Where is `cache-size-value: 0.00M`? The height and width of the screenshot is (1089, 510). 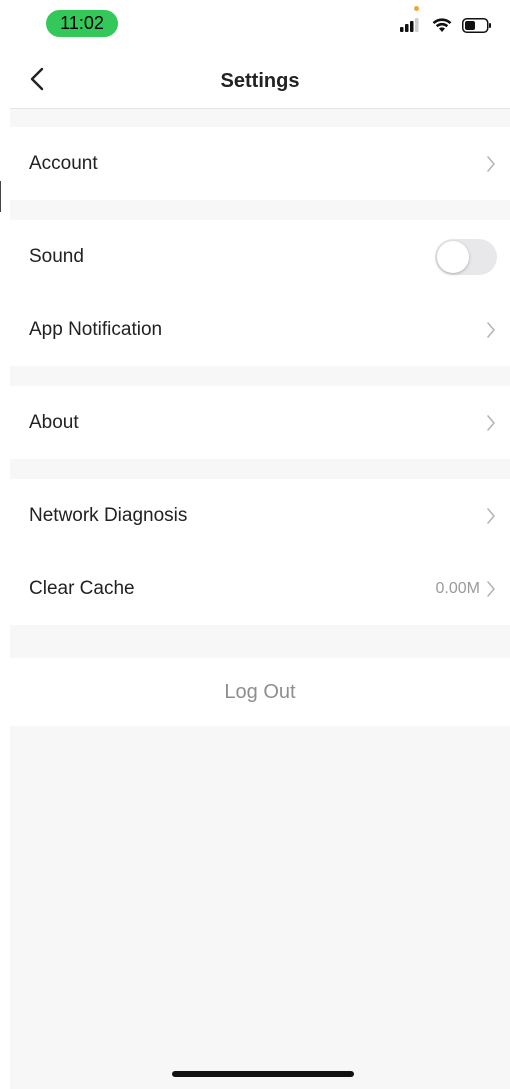
cache-size-value: 0.00M is located at coordinates (457, 588).